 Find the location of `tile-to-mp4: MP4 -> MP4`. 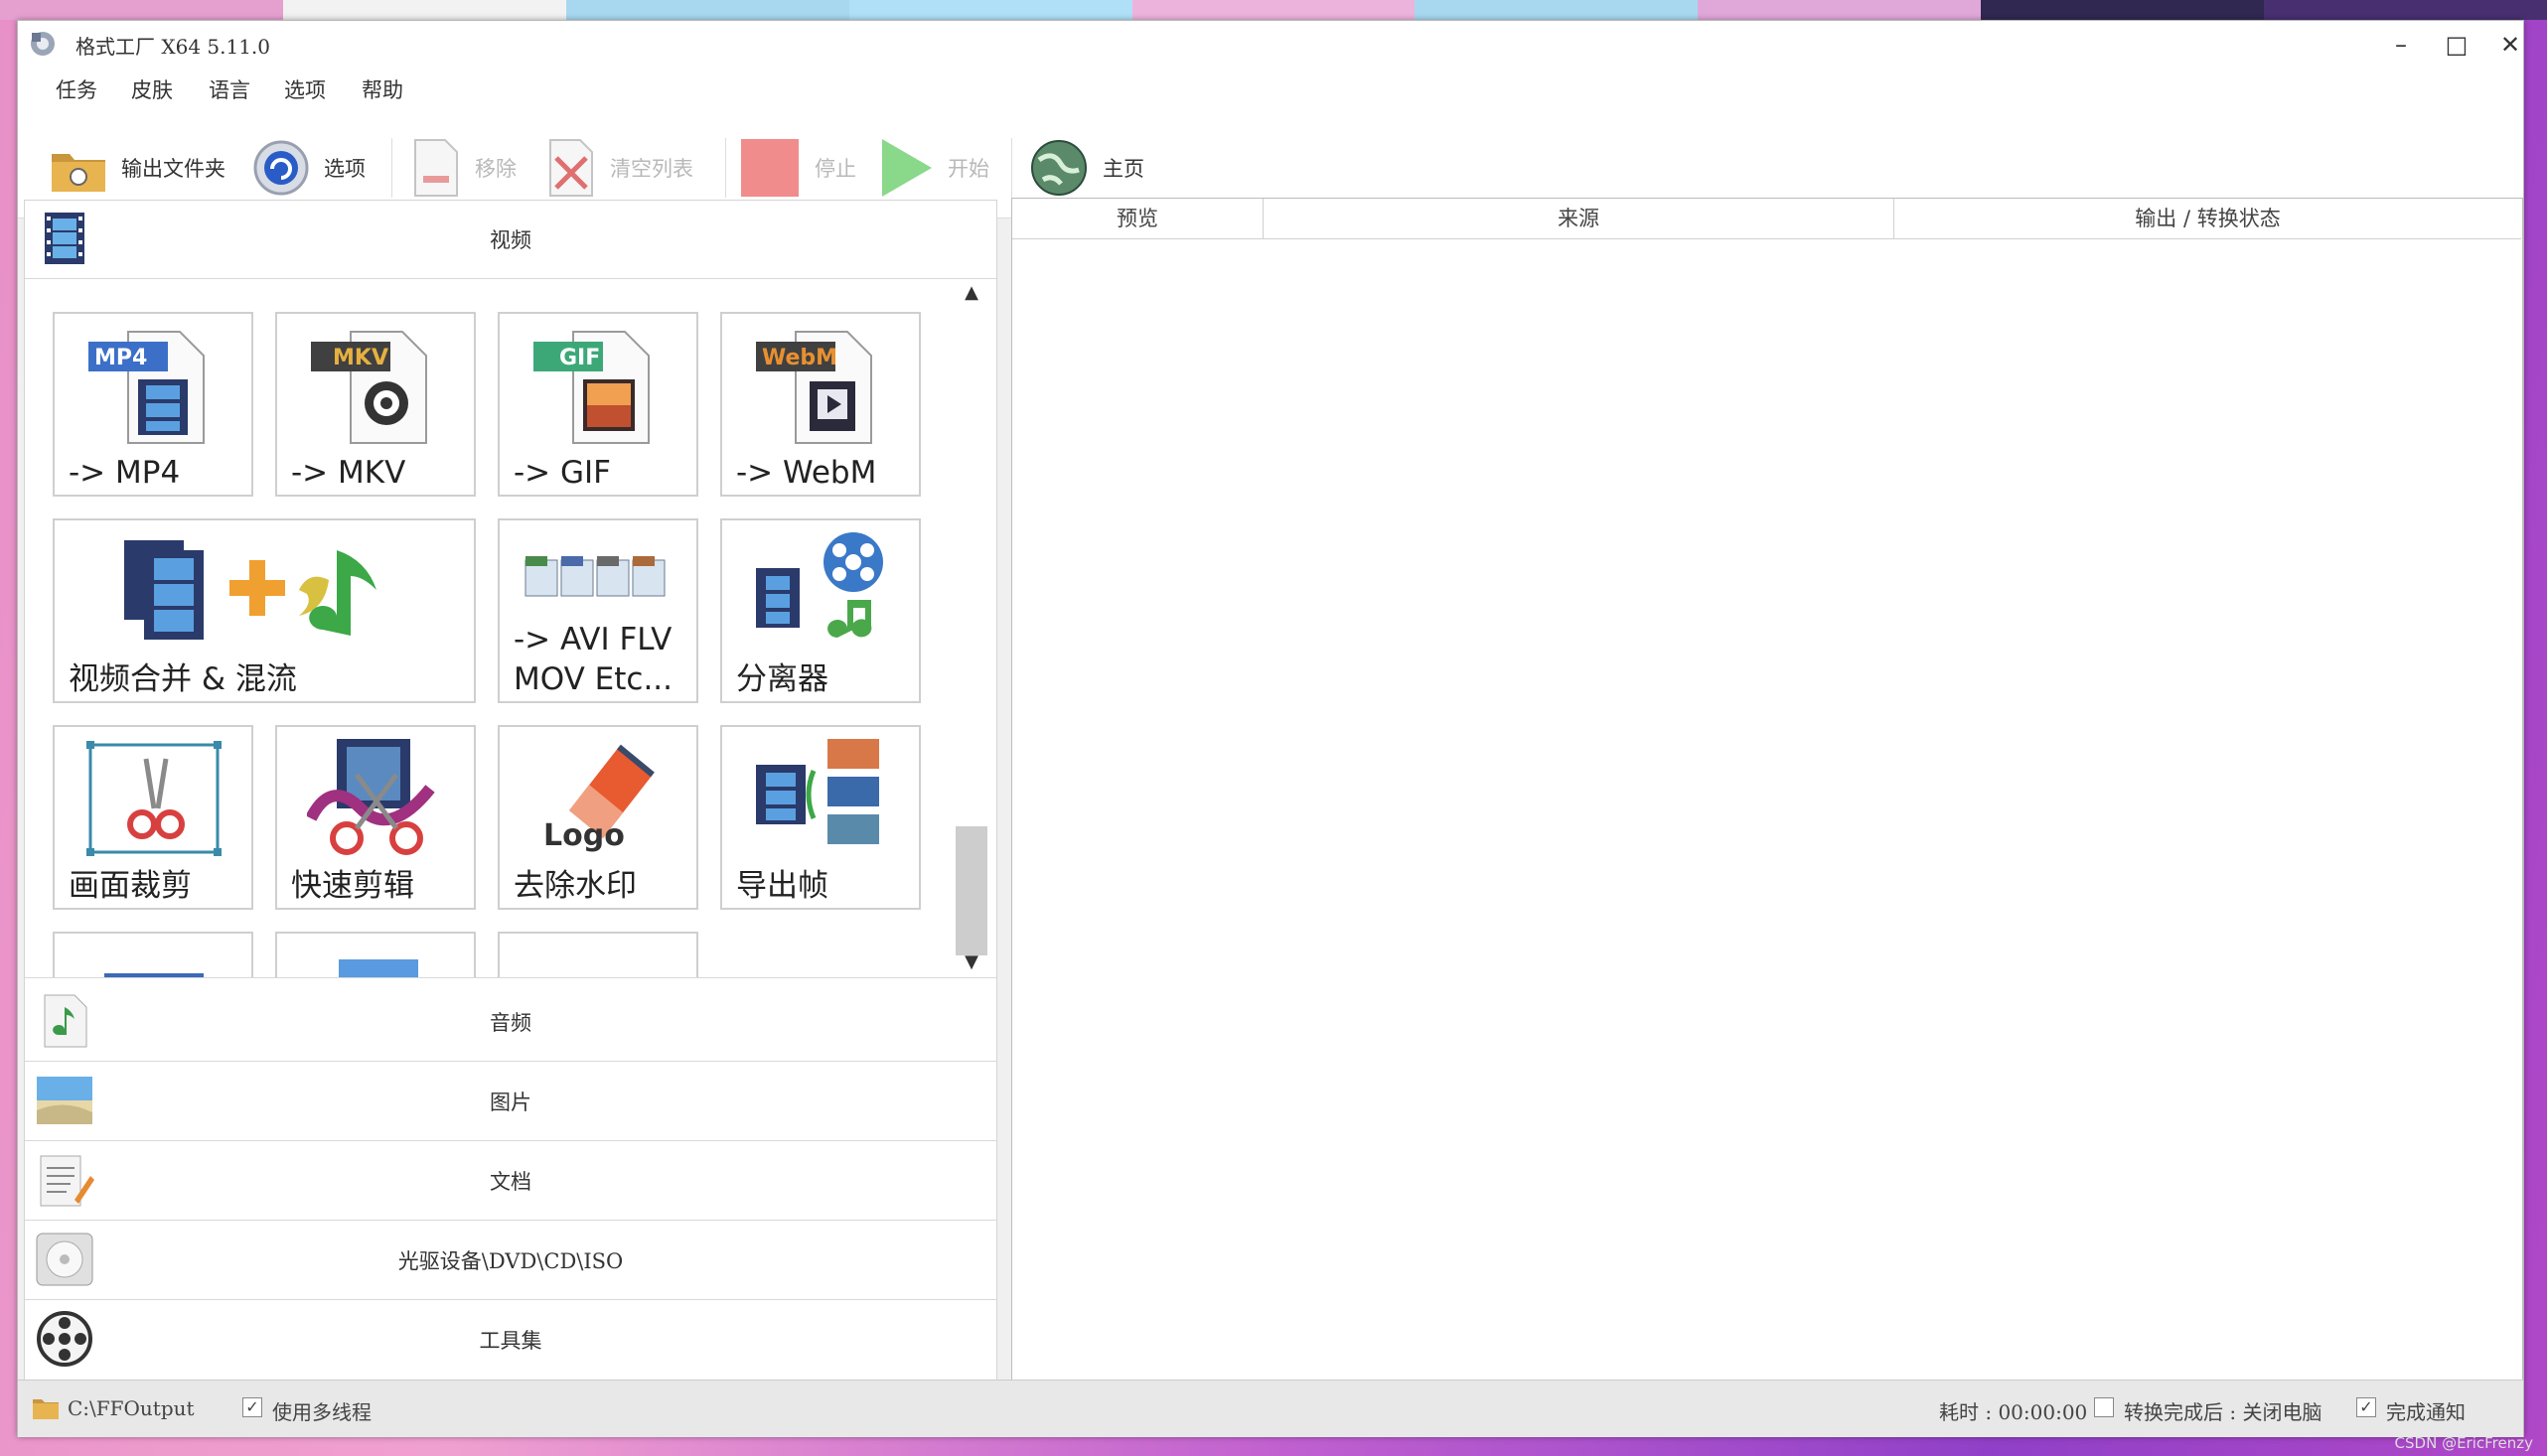

tile-to-mp4: MP4 -> MP4 is located at coordinates (153, 404).